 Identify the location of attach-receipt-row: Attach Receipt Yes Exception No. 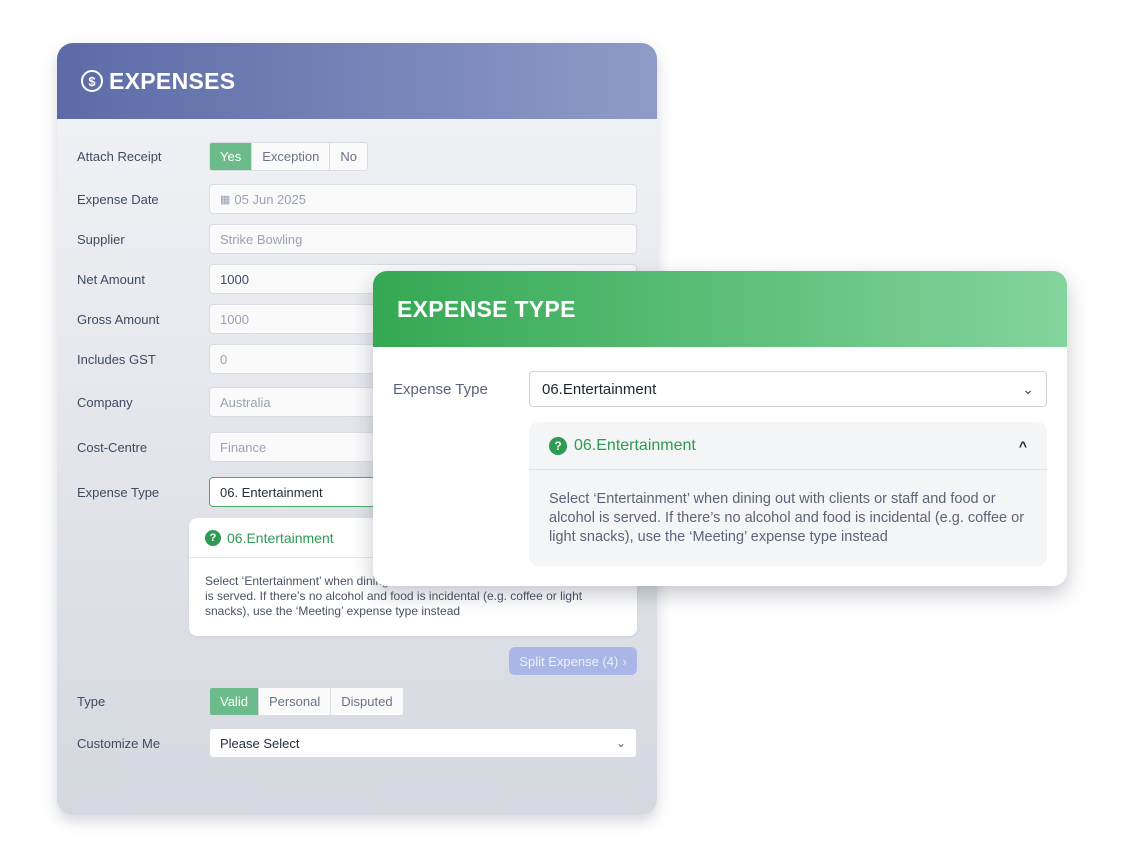
(357, 156).